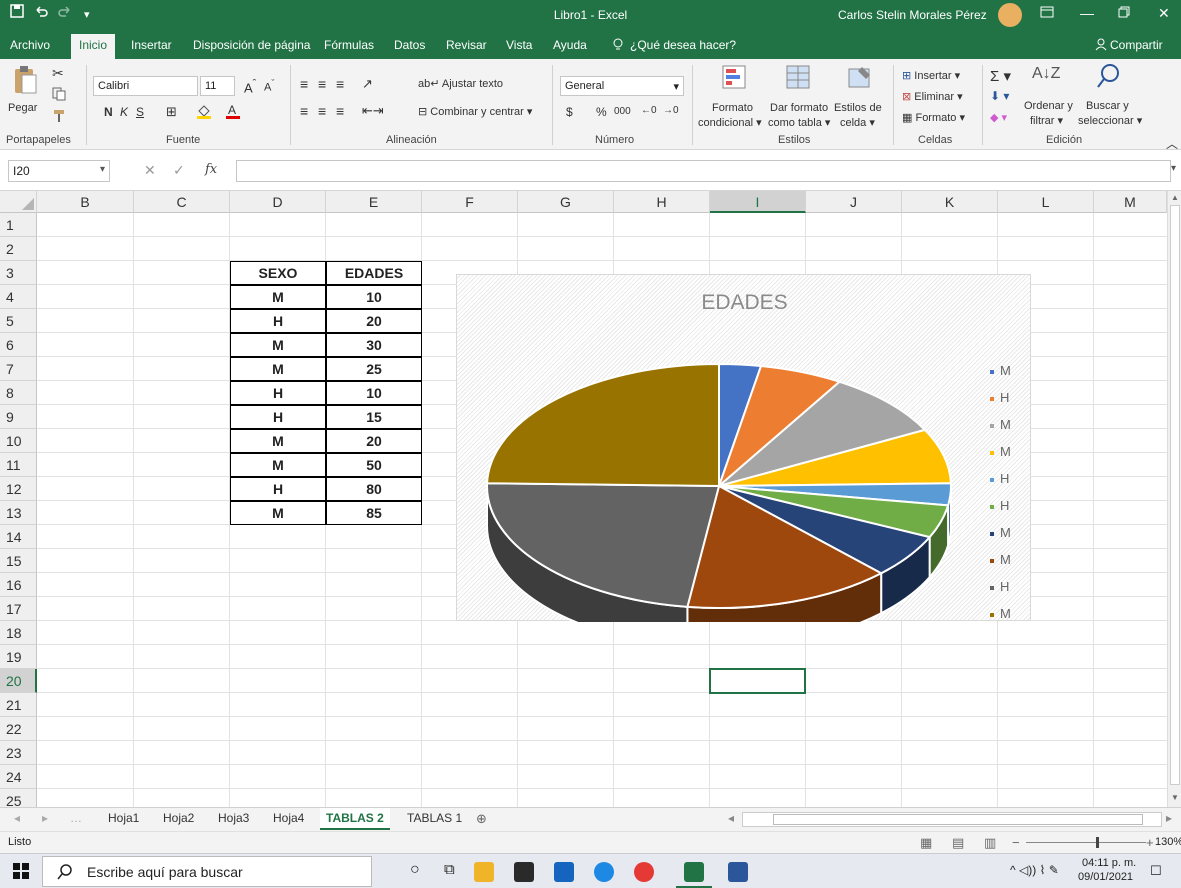  What do you see at coordinates (59, 95) in the screenshot?
I see `copy-icon` at bounding box center [59, 95].